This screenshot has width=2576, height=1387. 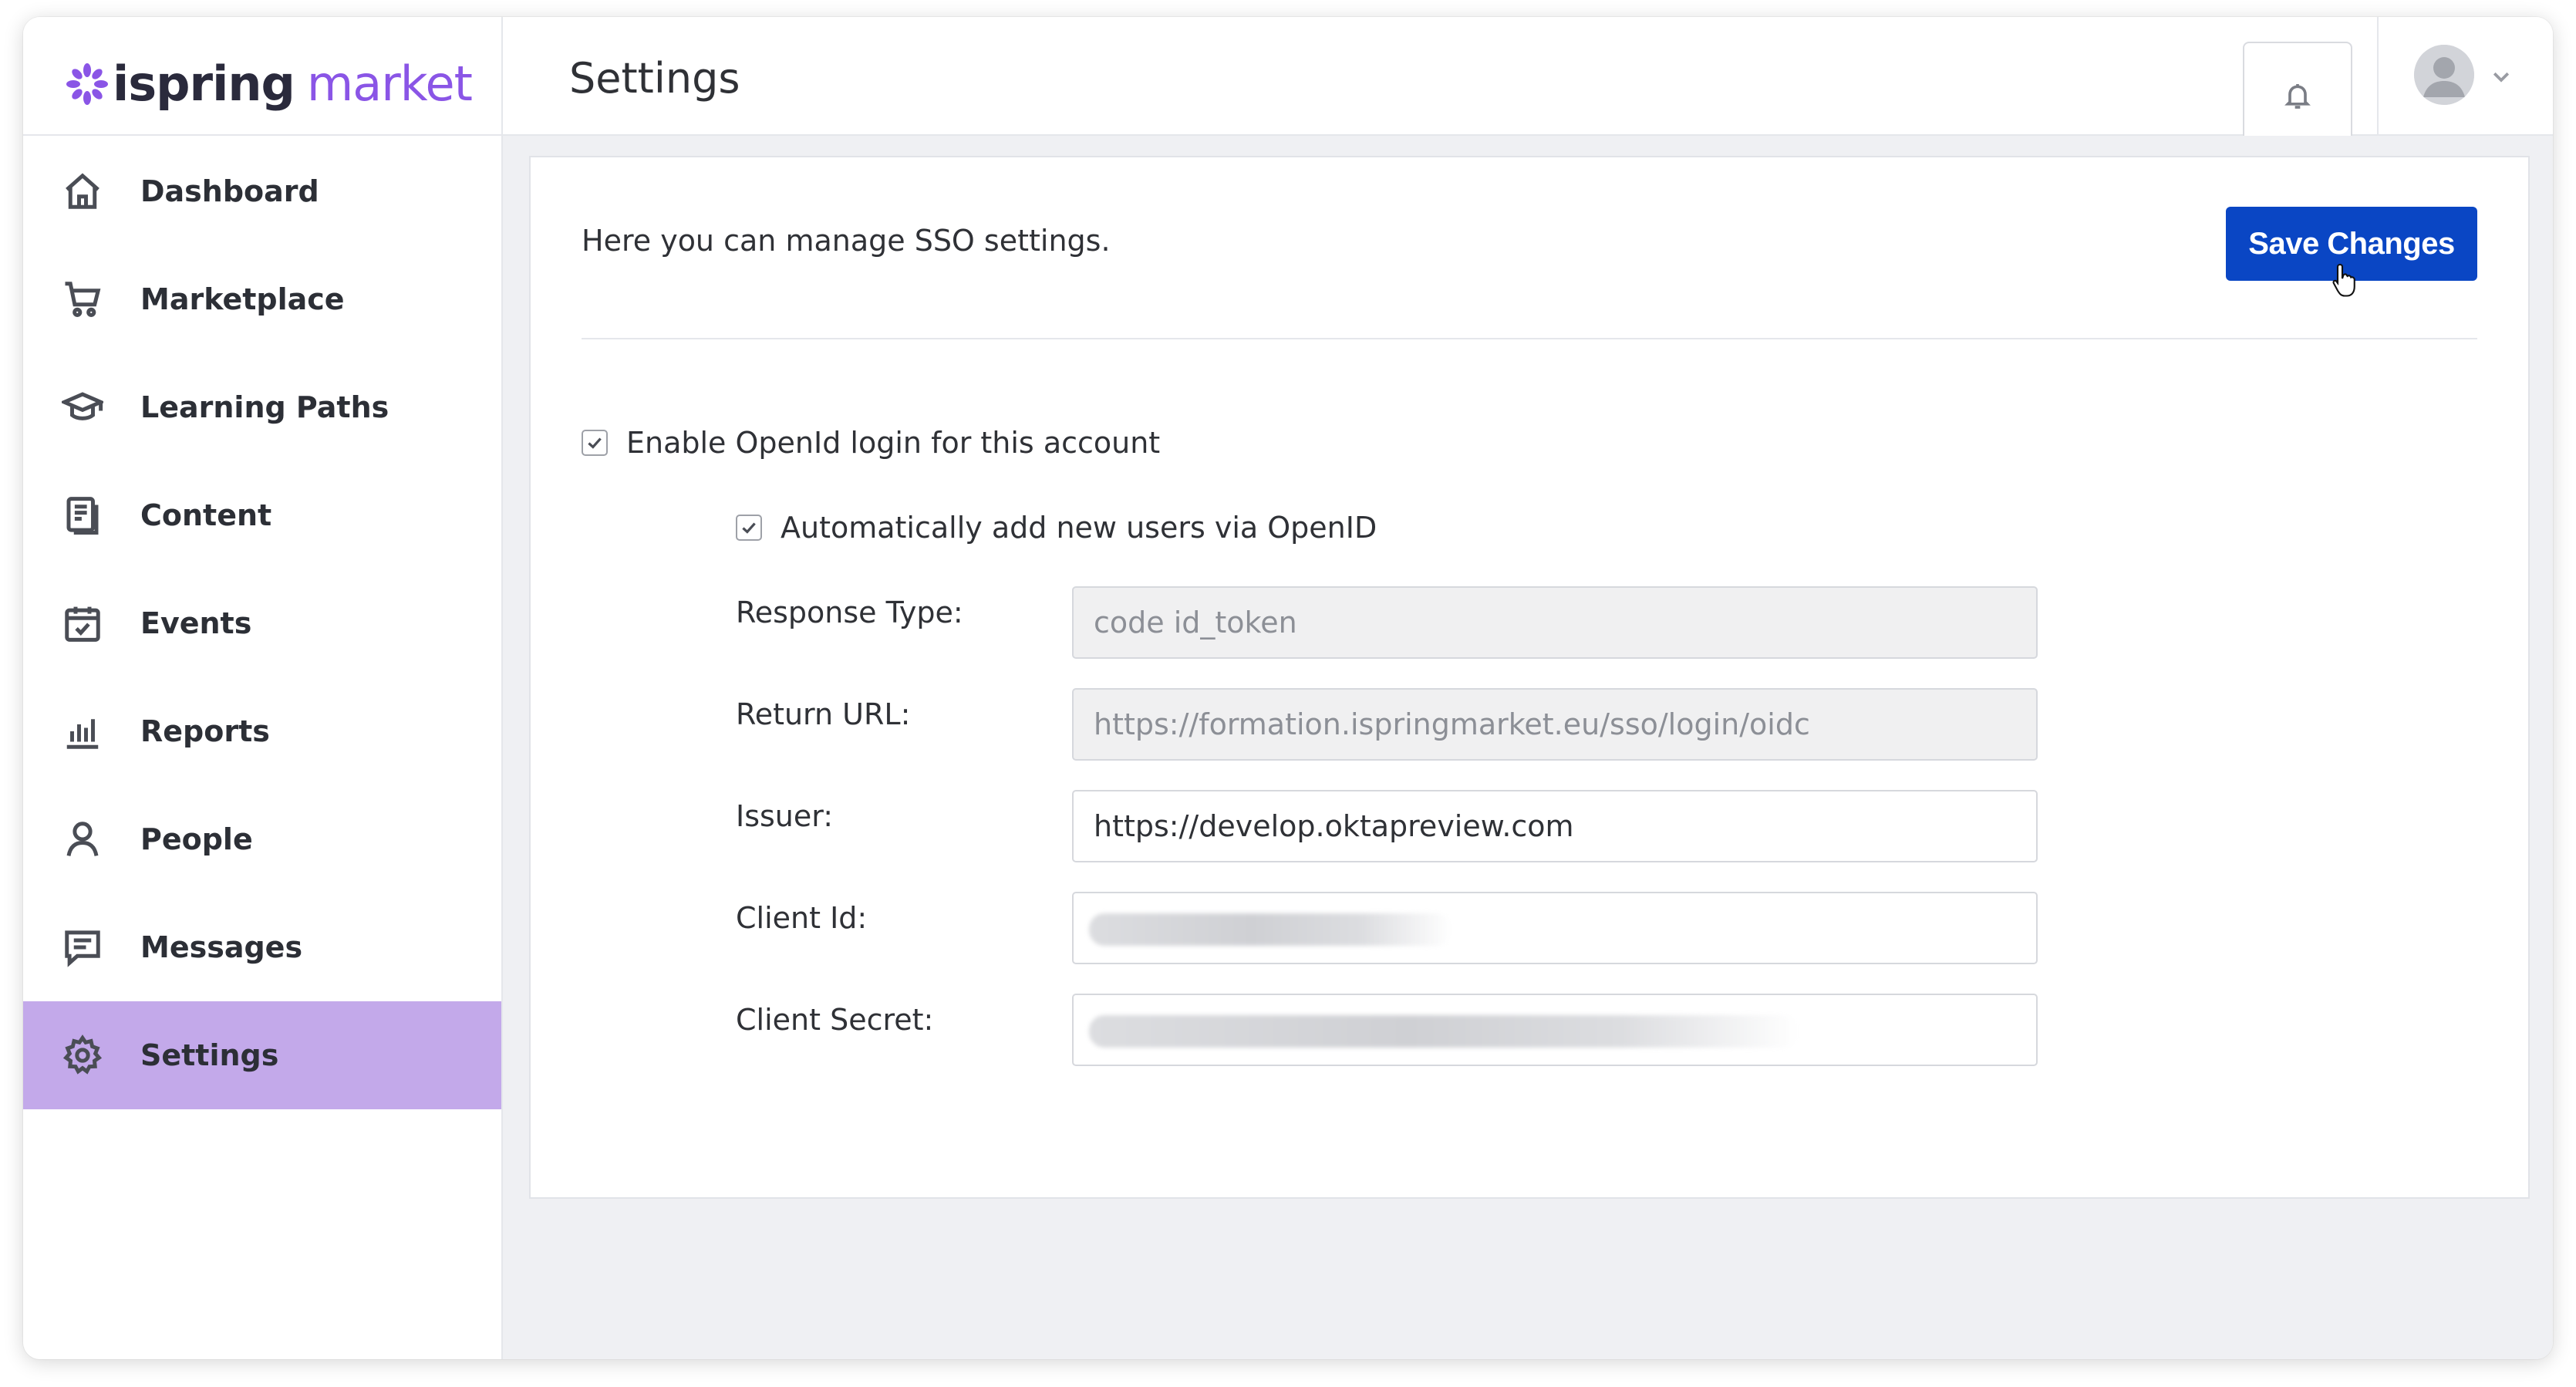 I want to click on topbar-divider, so click(x=2378, y=76).